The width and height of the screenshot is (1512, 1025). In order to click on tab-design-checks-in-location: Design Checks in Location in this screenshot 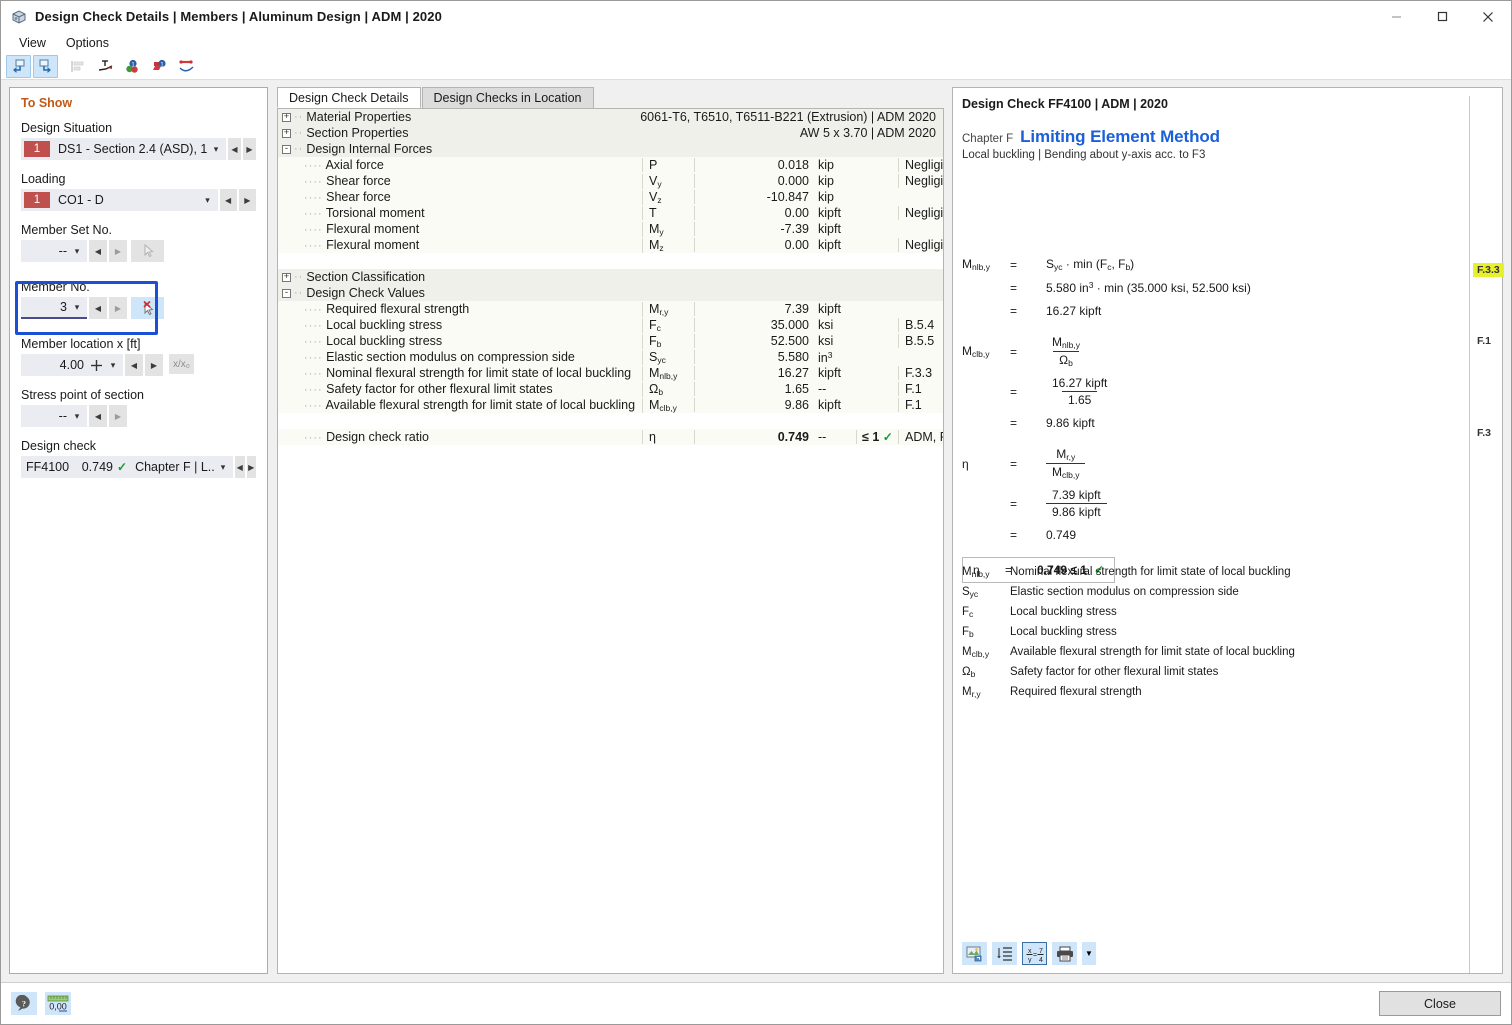, I will do `click(507, 97)`.